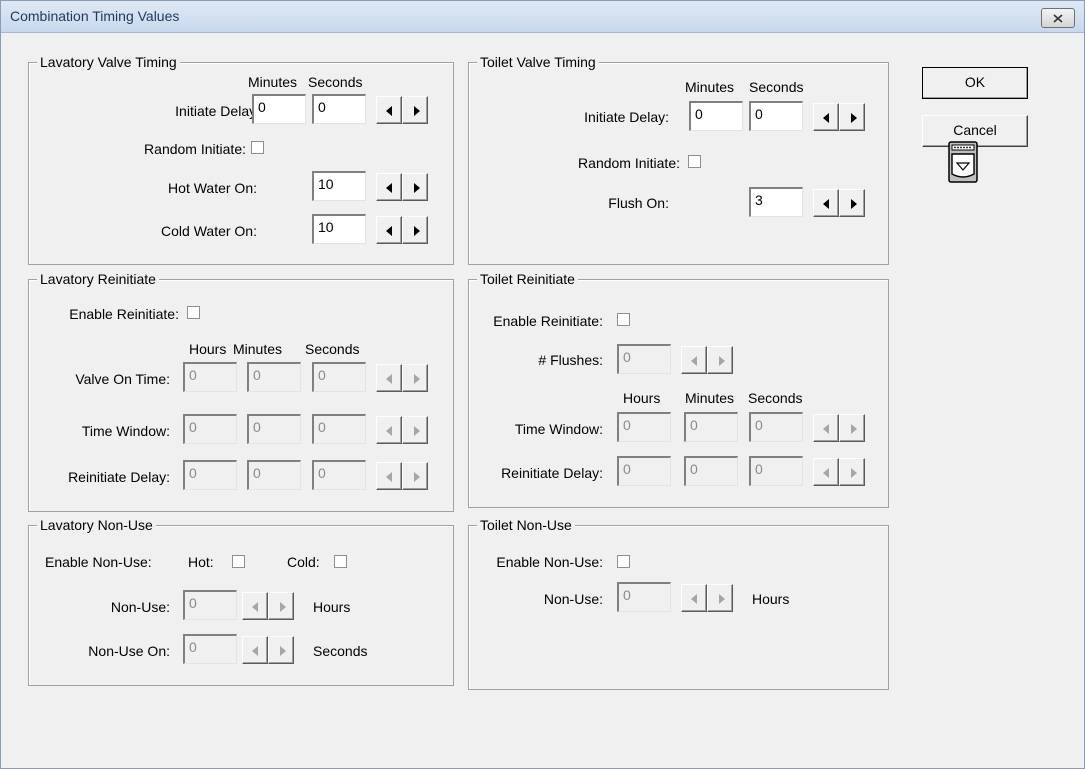 Image resolution: width=1085 pixels, height=769 pixels. What do you see at coordinates (274, 377) in the screenshot?
I see `valve-on-minutes-input: 0` at bounding box center [274, 377].